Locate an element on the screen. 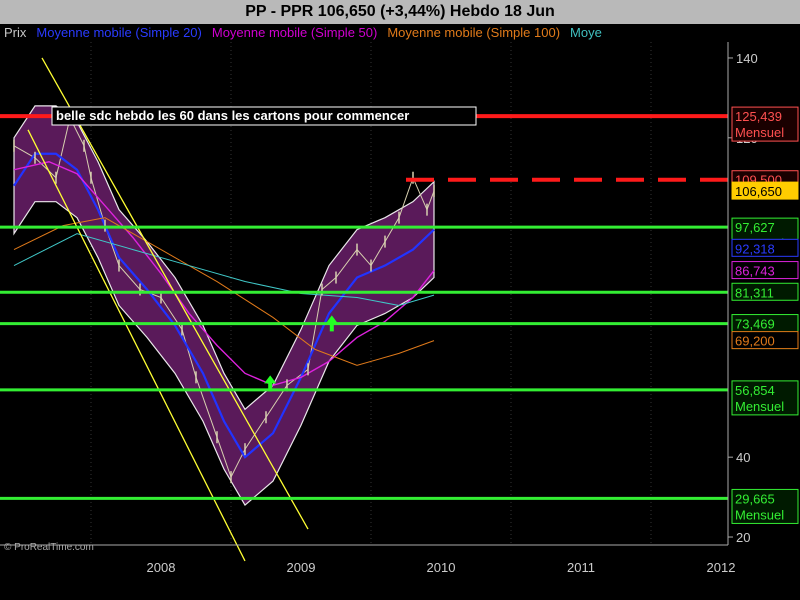 Image resolution: width=800 pixels, height=600 pixels. watermark: © ProRealTime.com is located at coordinates (49, 547).